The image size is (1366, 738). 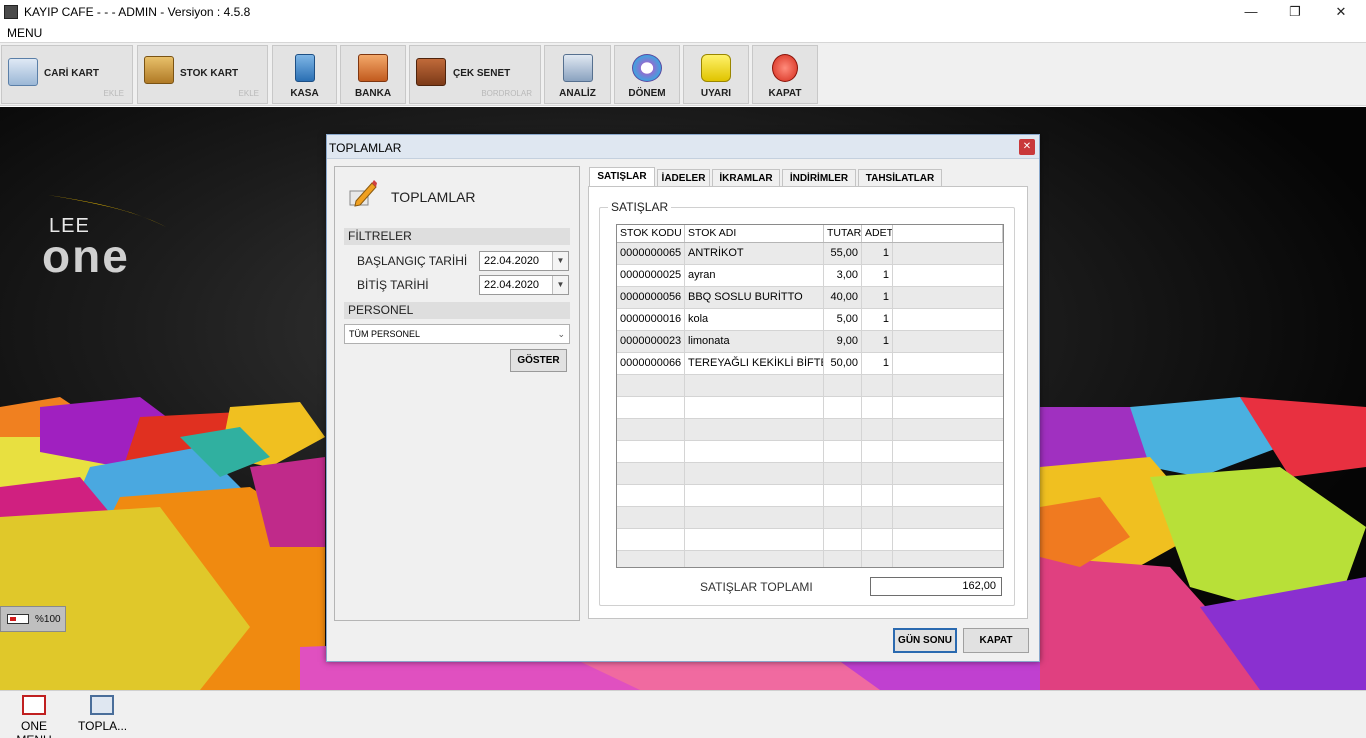 What do you see at coordinates (754, 297) in the screenshot?
I see `cell-stok-adi: BBQ SOSLU BURİTTO` at bounding box center [754, 297].